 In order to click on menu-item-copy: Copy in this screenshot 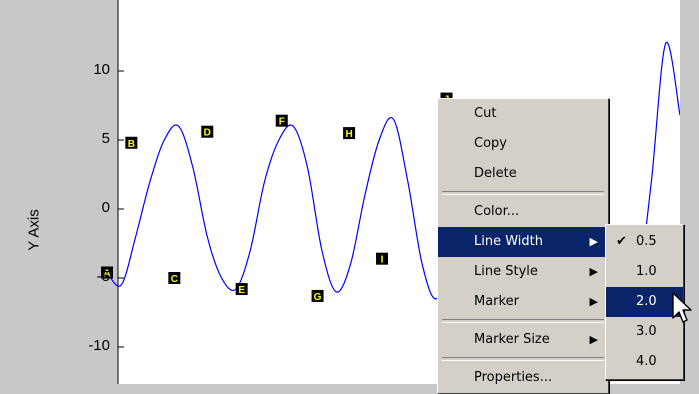, I will do `click(523, 144)`.